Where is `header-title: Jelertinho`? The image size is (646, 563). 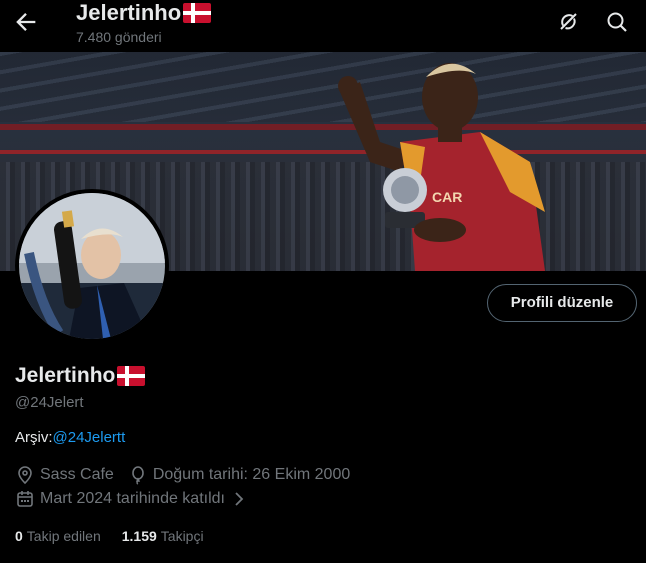
header-title: Jelertinho is located at coordinates (144, 13).